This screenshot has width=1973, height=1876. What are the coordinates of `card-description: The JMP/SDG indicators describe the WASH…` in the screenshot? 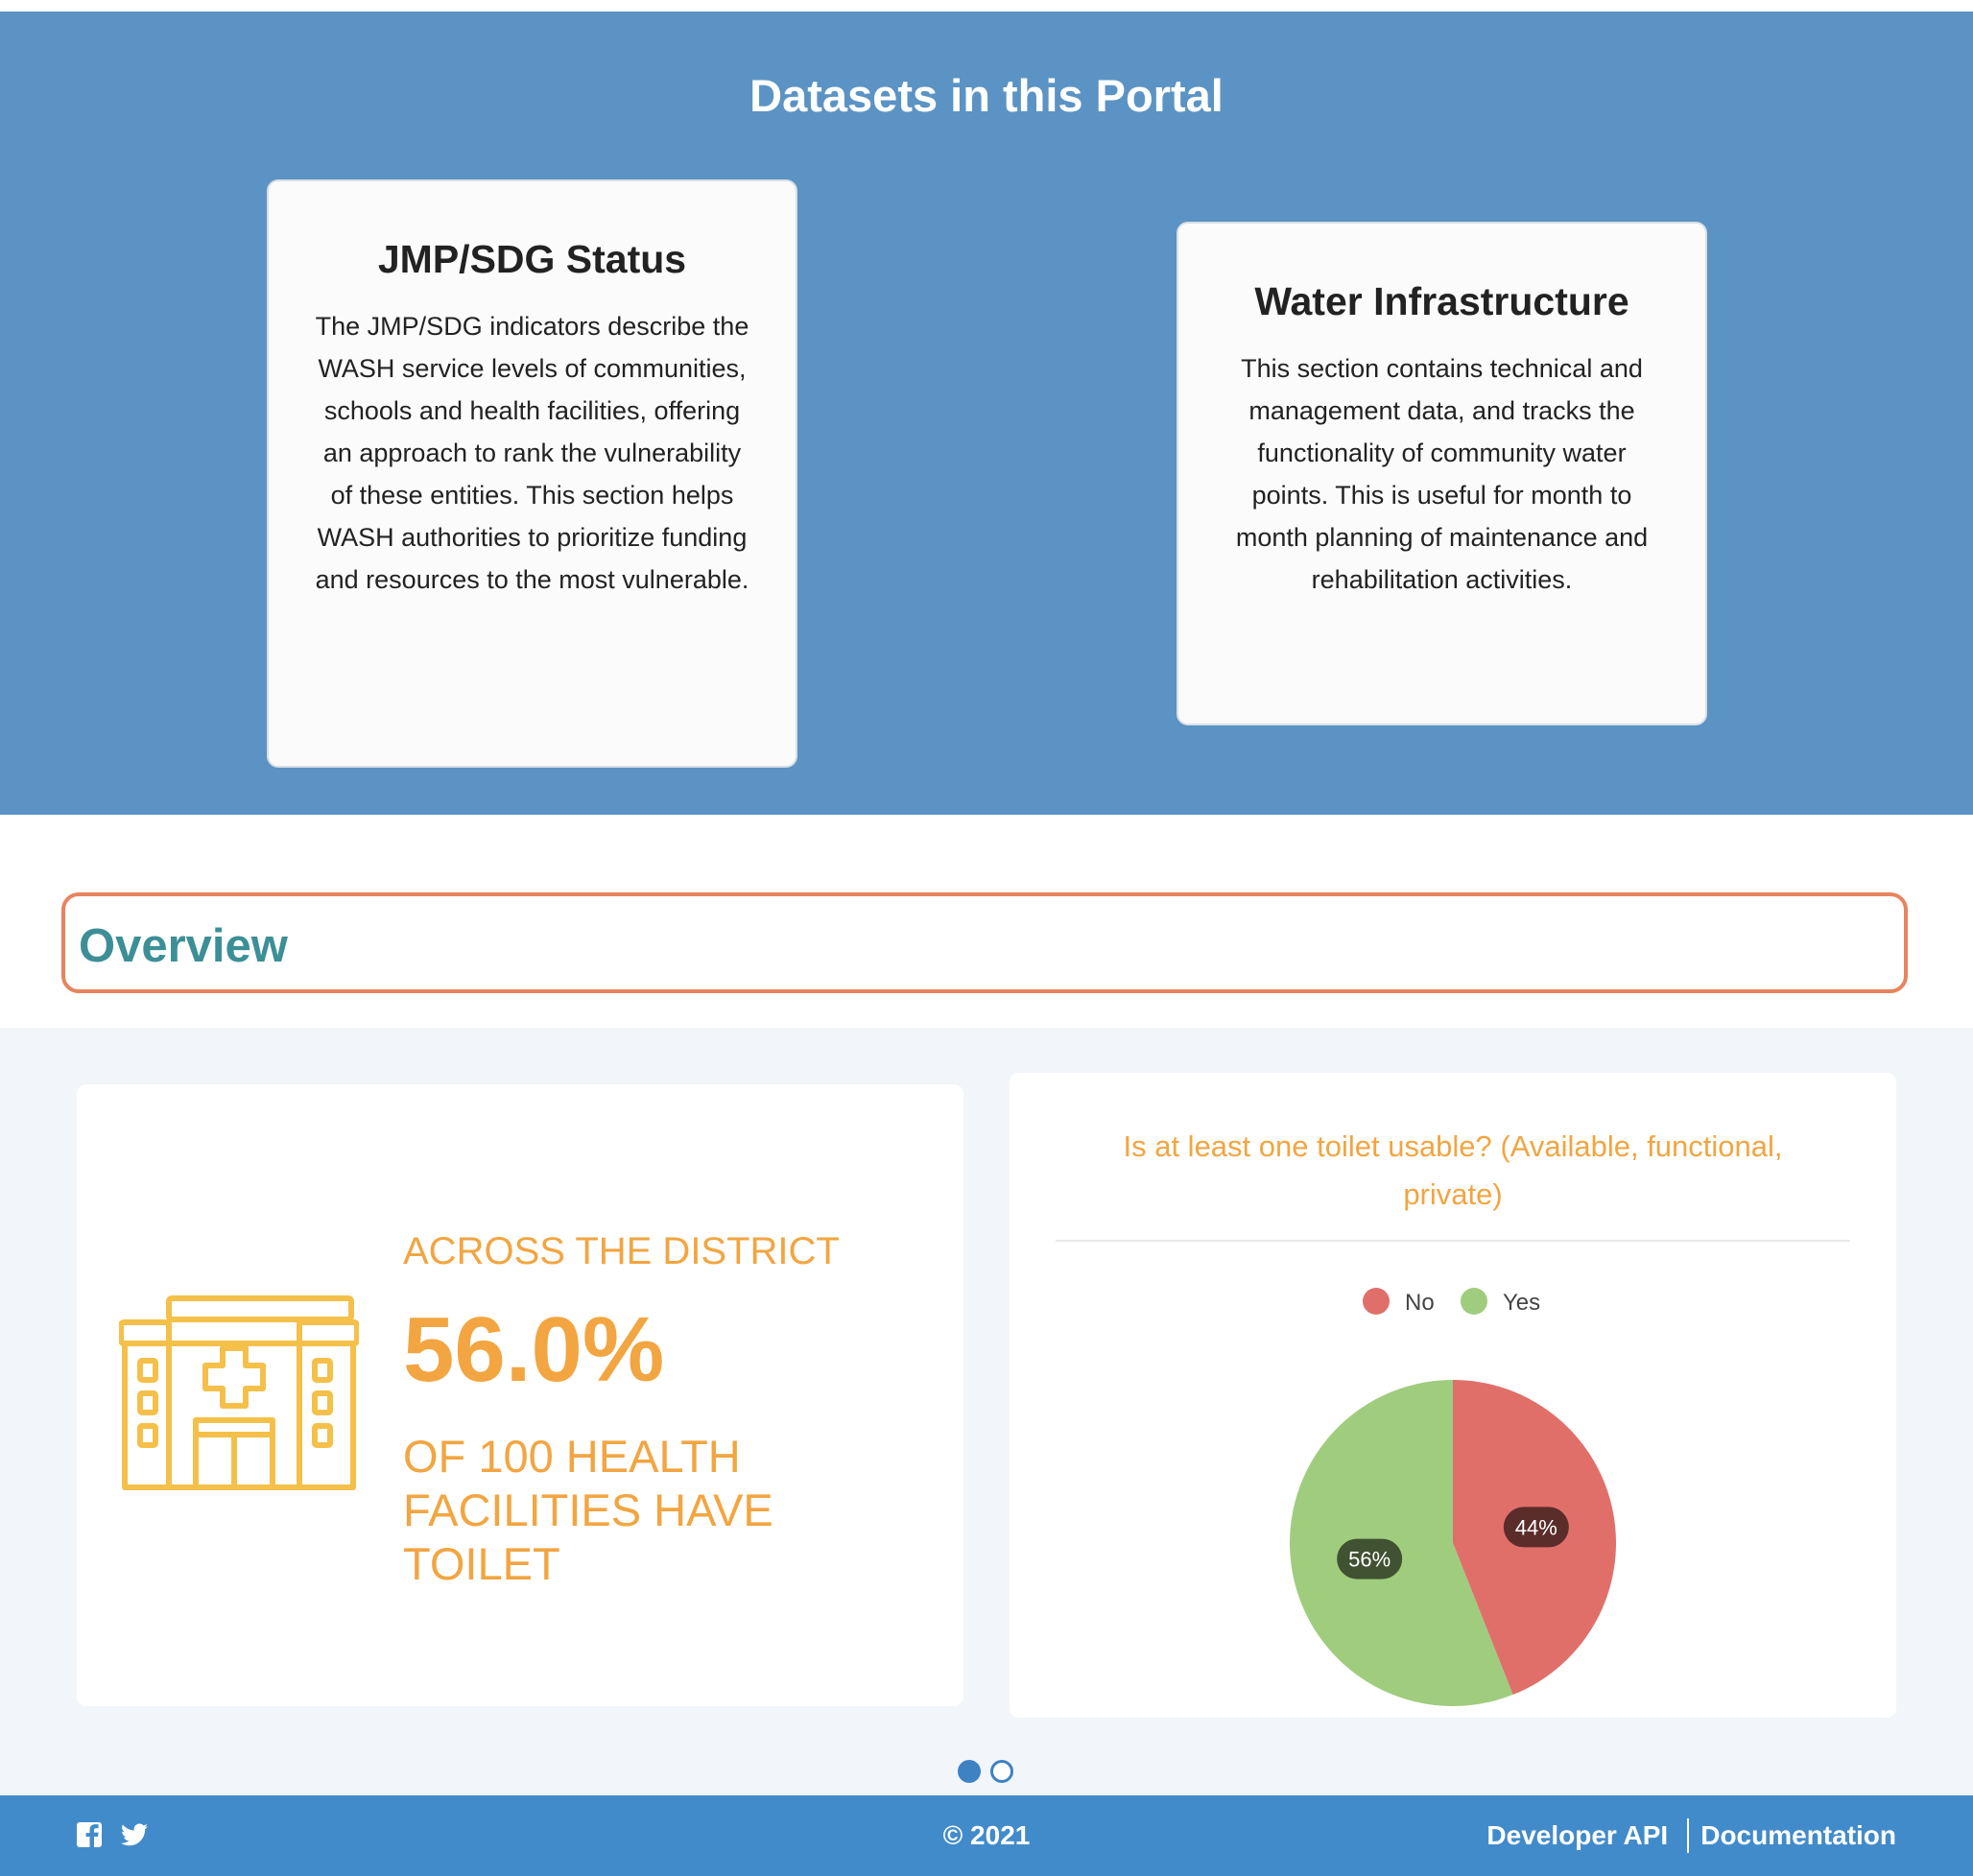 It's located at (532, 453).